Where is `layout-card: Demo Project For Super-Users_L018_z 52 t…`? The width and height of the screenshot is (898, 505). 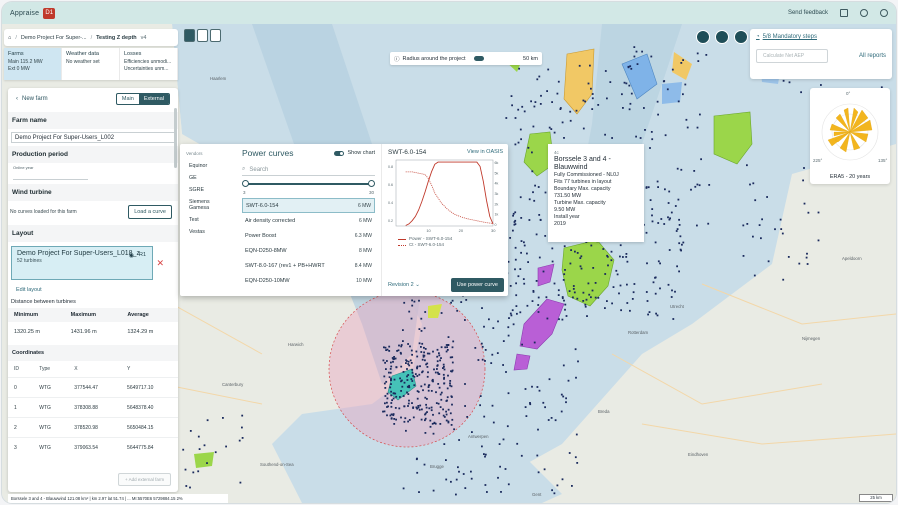 layout-card: Demo Project For Super-Users_L018_z 52 t… is located at coordinates (87, 263).